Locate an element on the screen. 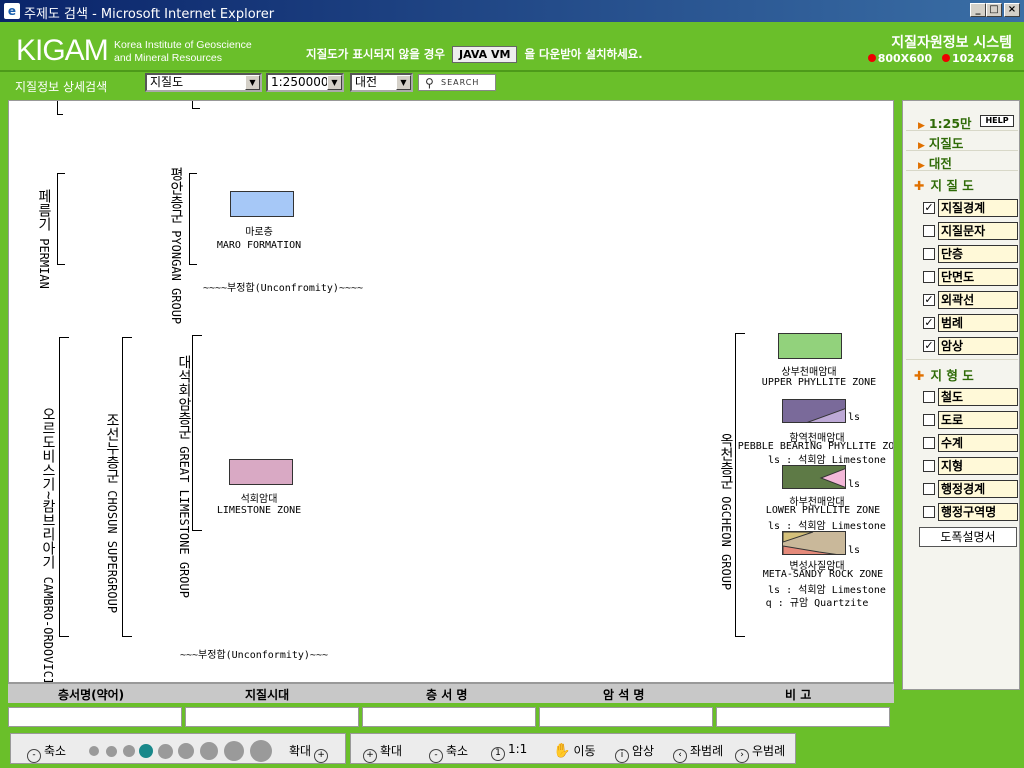  terrain-label: 지형 is located at coordinates (978, 466).